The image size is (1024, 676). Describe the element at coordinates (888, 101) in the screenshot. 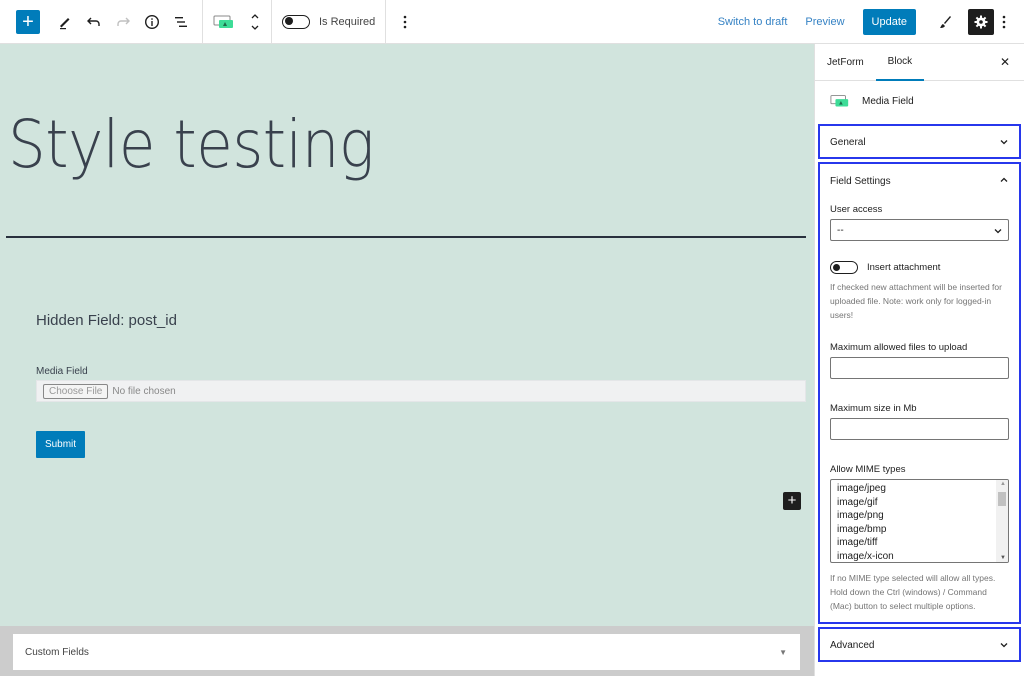

I see `block-name: Media Field` at that location.